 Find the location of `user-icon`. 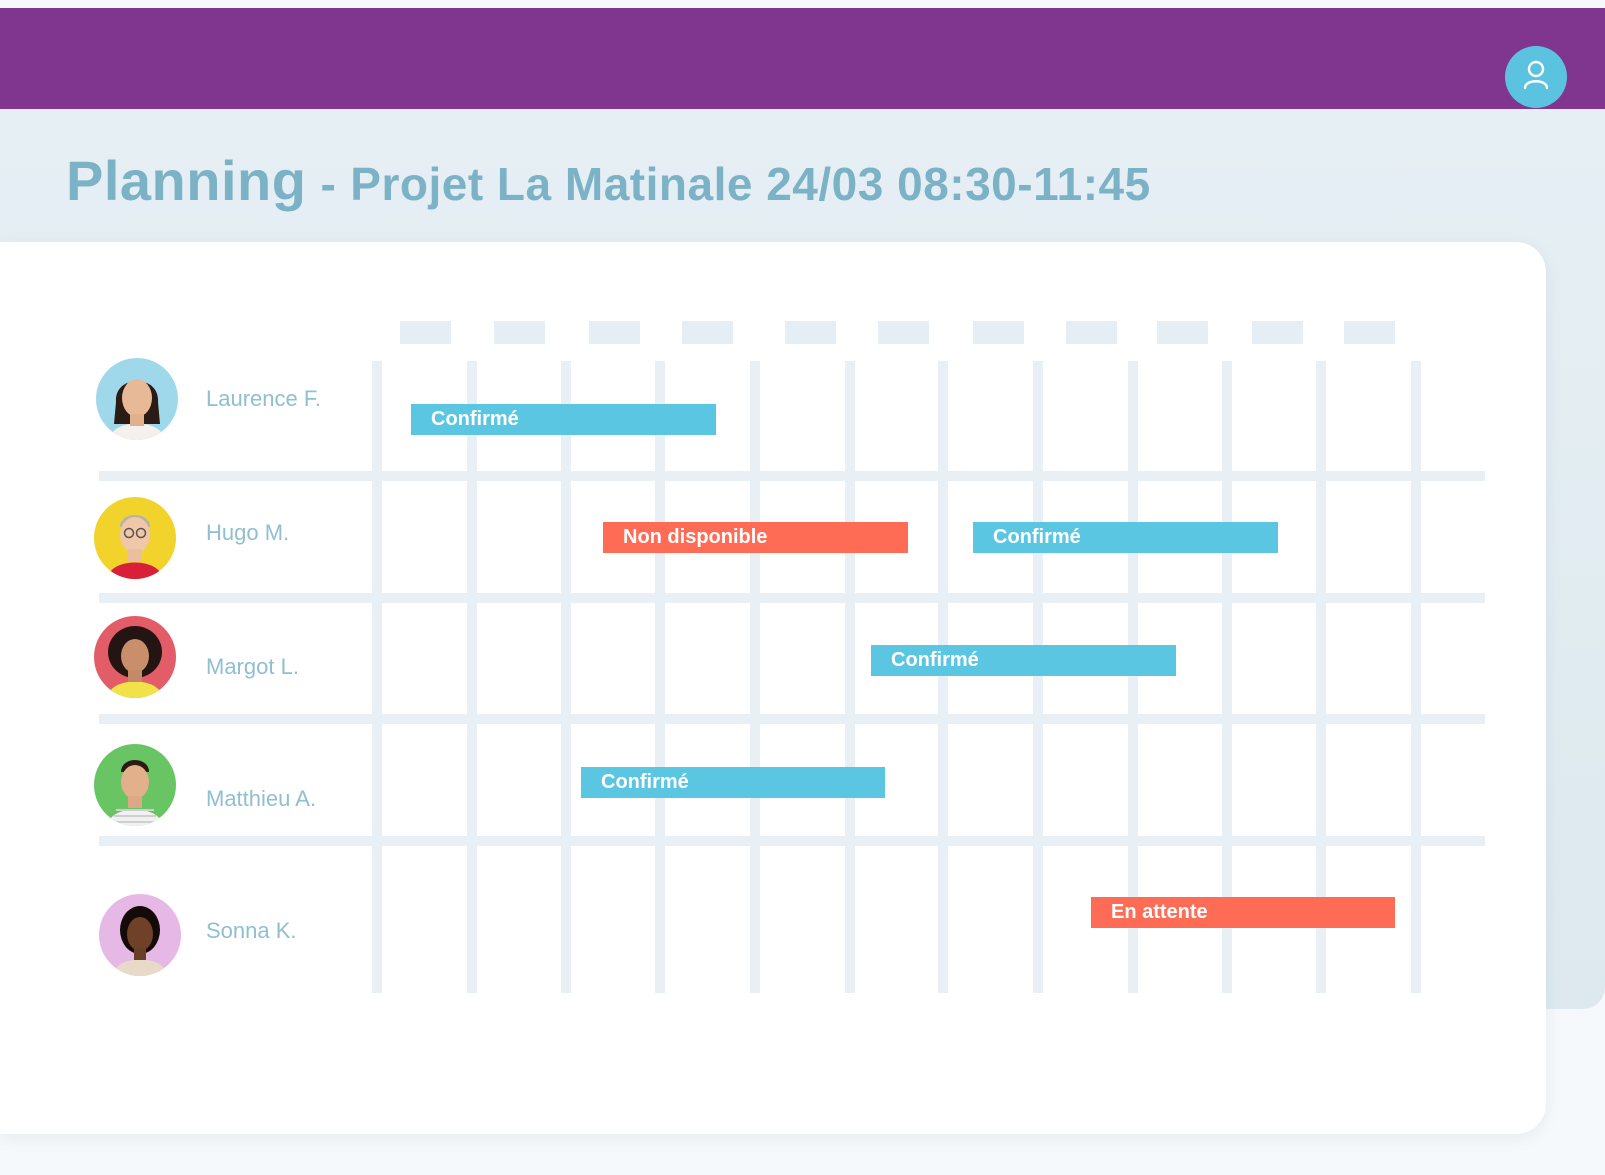

user-icon is located at coordinates (1536, 77).